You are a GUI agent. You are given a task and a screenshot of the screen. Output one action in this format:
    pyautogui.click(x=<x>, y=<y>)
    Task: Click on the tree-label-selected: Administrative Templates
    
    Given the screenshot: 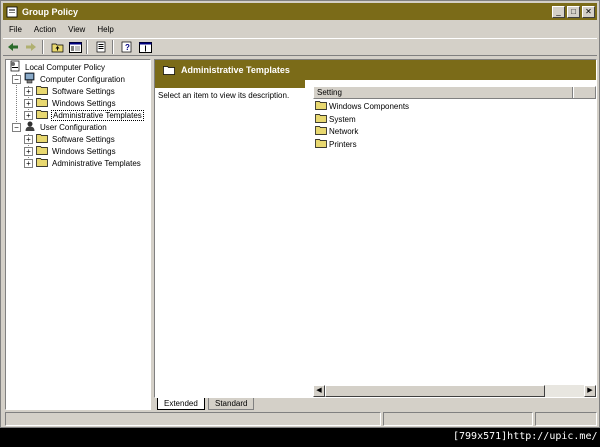 What is the action you would take?
    pyautogui.click(x=97, y=115)
    